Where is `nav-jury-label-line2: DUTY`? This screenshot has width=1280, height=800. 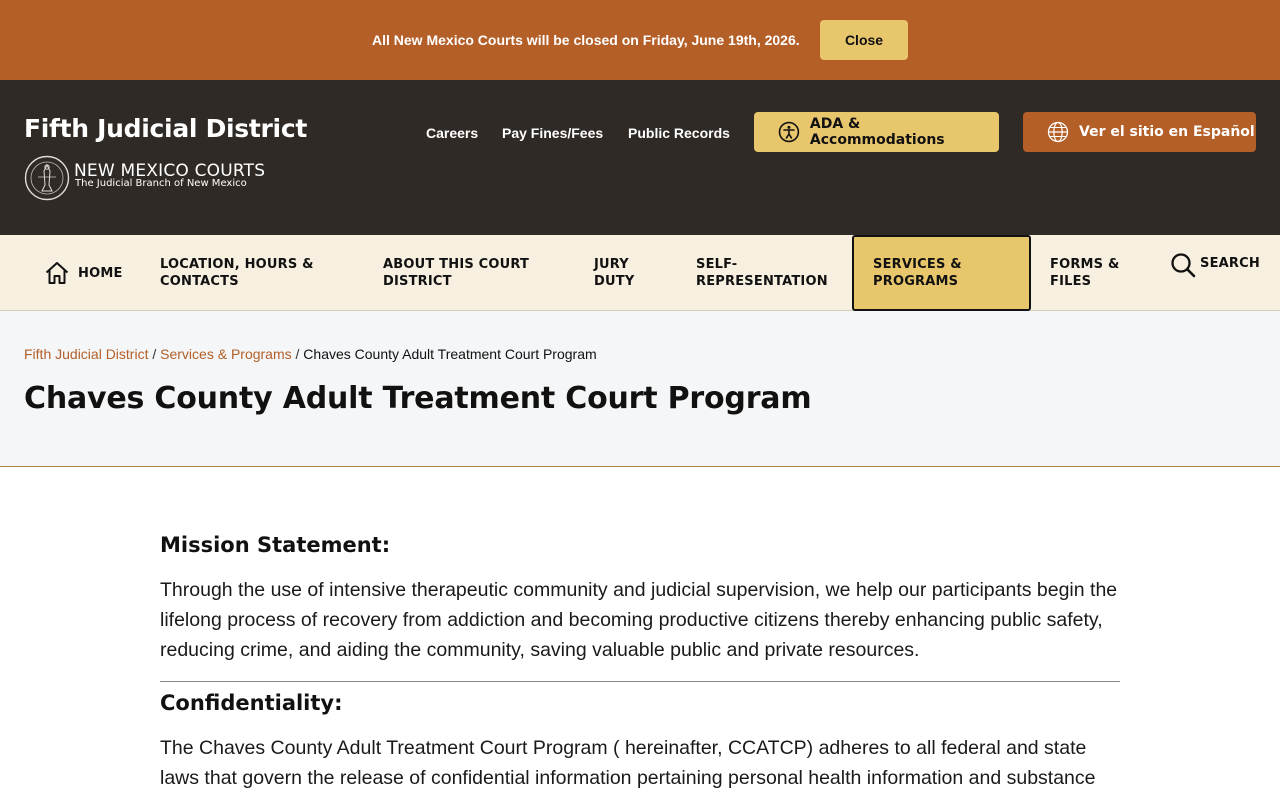
nav-jury-label-line2: DUTY is located at coordinates (614, 281).